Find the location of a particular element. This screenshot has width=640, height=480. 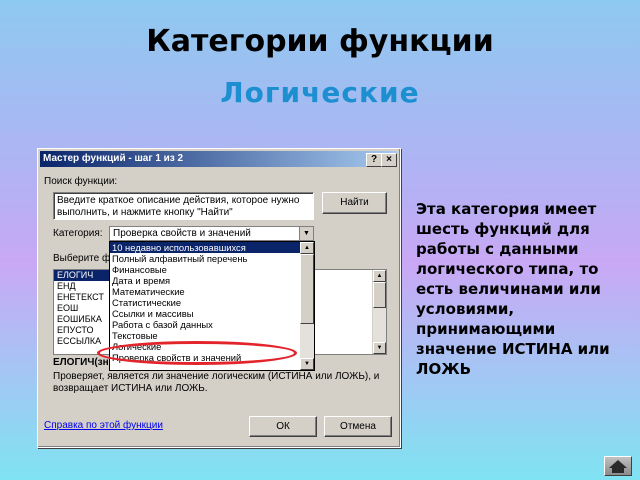

cancel-button: Отмена is located at coordinates (358, 426).